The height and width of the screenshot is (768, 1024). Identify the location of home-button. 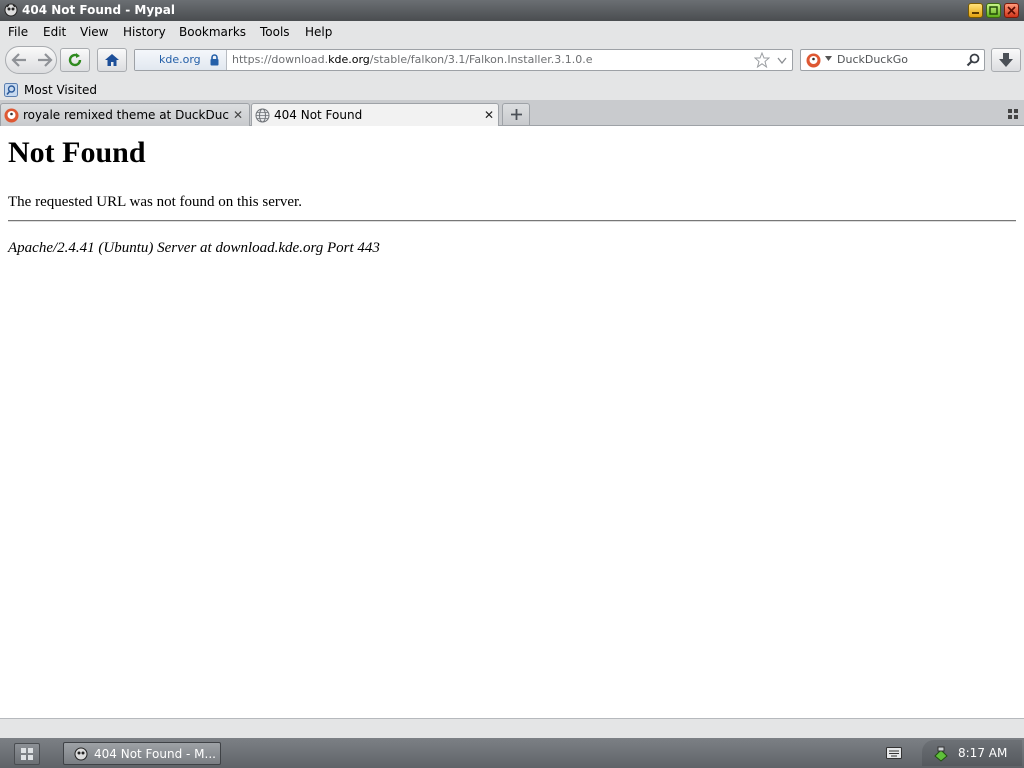
(112, 60).